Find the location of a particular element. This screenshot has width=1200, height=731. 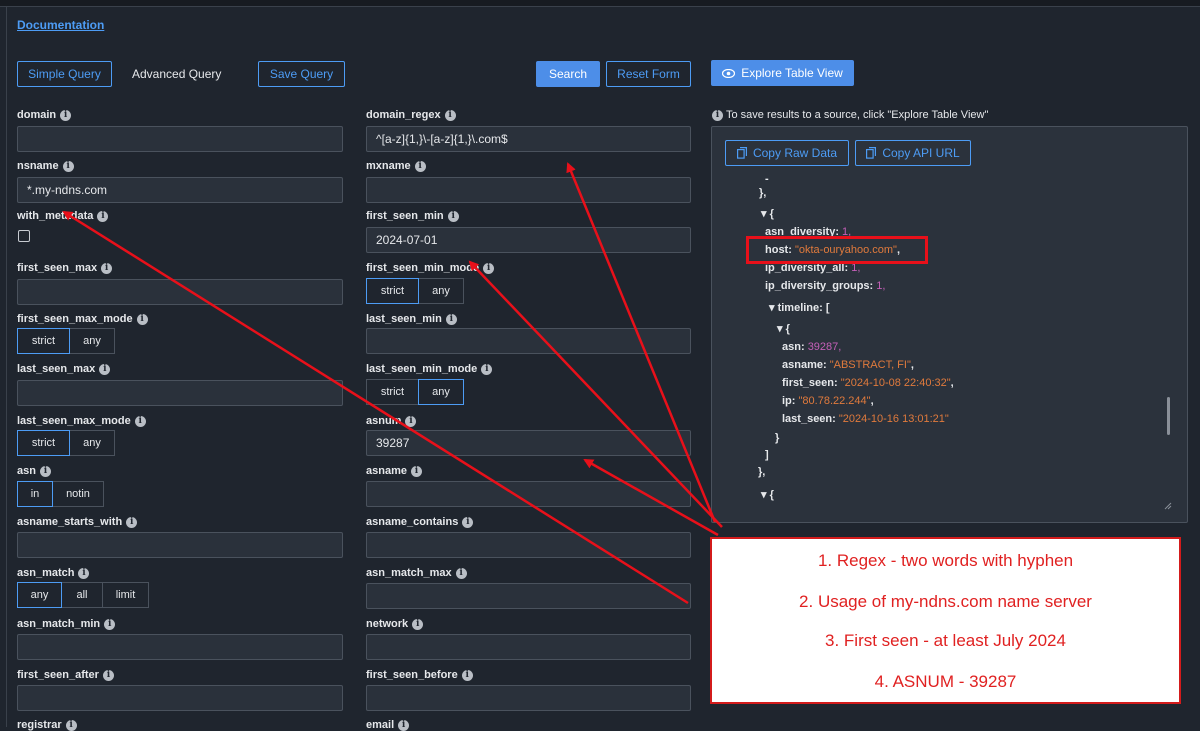

first-seen-min-input: 2024-07-01 is located at coordinates (528, 240).